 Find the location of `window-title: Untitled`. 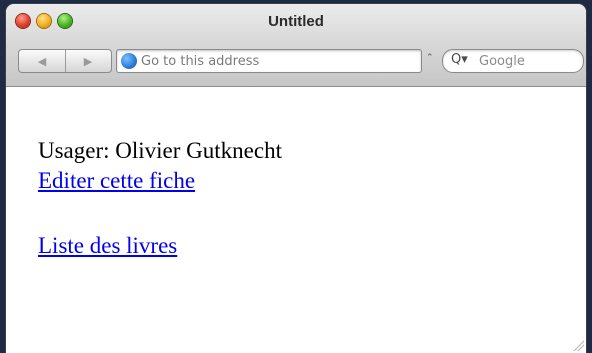

window-title: Untitled is located at coordinates (296, 21).